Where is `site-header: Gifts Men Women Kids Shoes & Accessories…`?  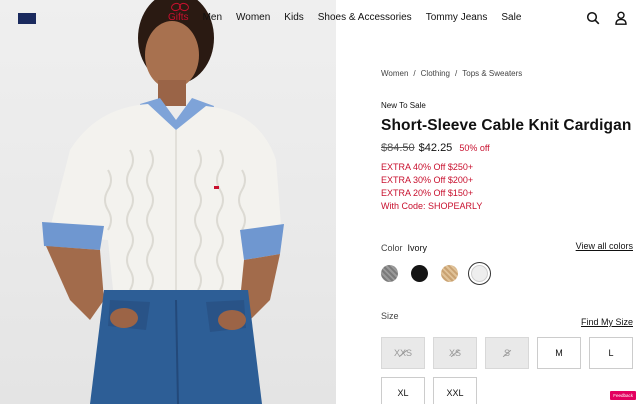 site-header: Gifts Men Women Kids Shoes & Accessories… is located at coordinates (320, 18).